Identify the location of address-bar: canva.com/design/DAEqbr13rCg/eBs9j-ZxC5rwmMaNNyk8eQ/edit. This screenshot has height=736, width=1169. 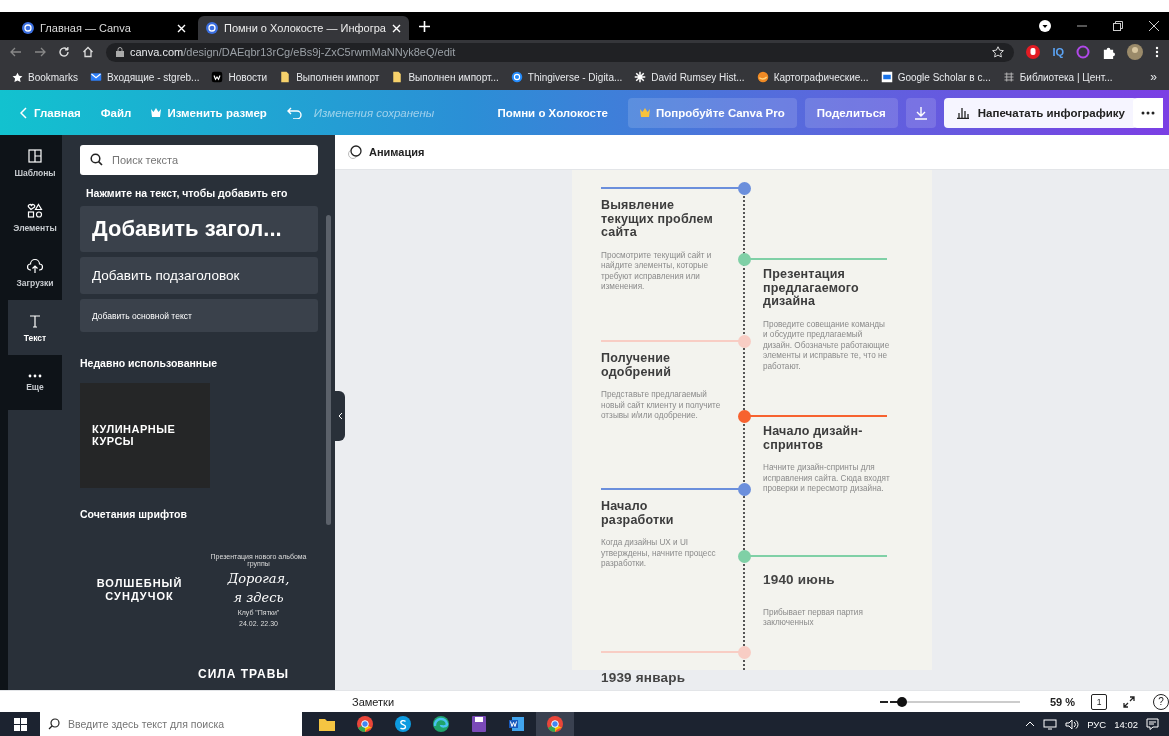
(560, 52).